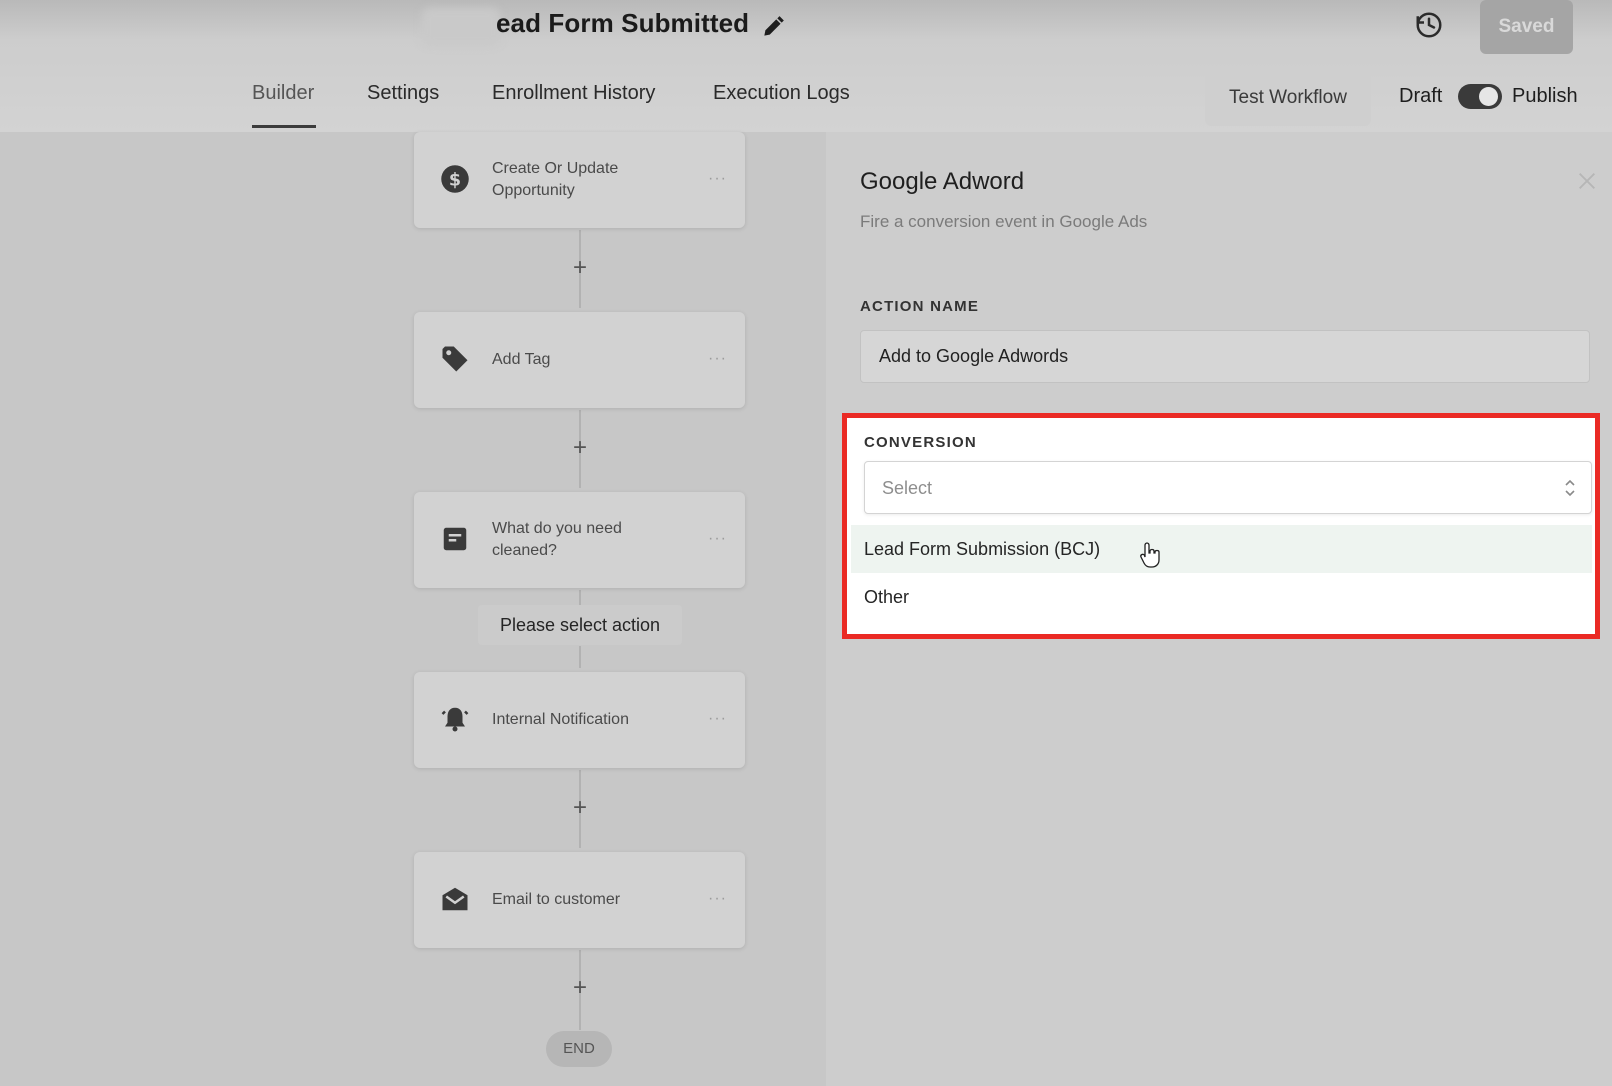 The height and width of the screenshot is (1086, 1612). I want to click on chevron-up-down-icon, so click(1570, 488).